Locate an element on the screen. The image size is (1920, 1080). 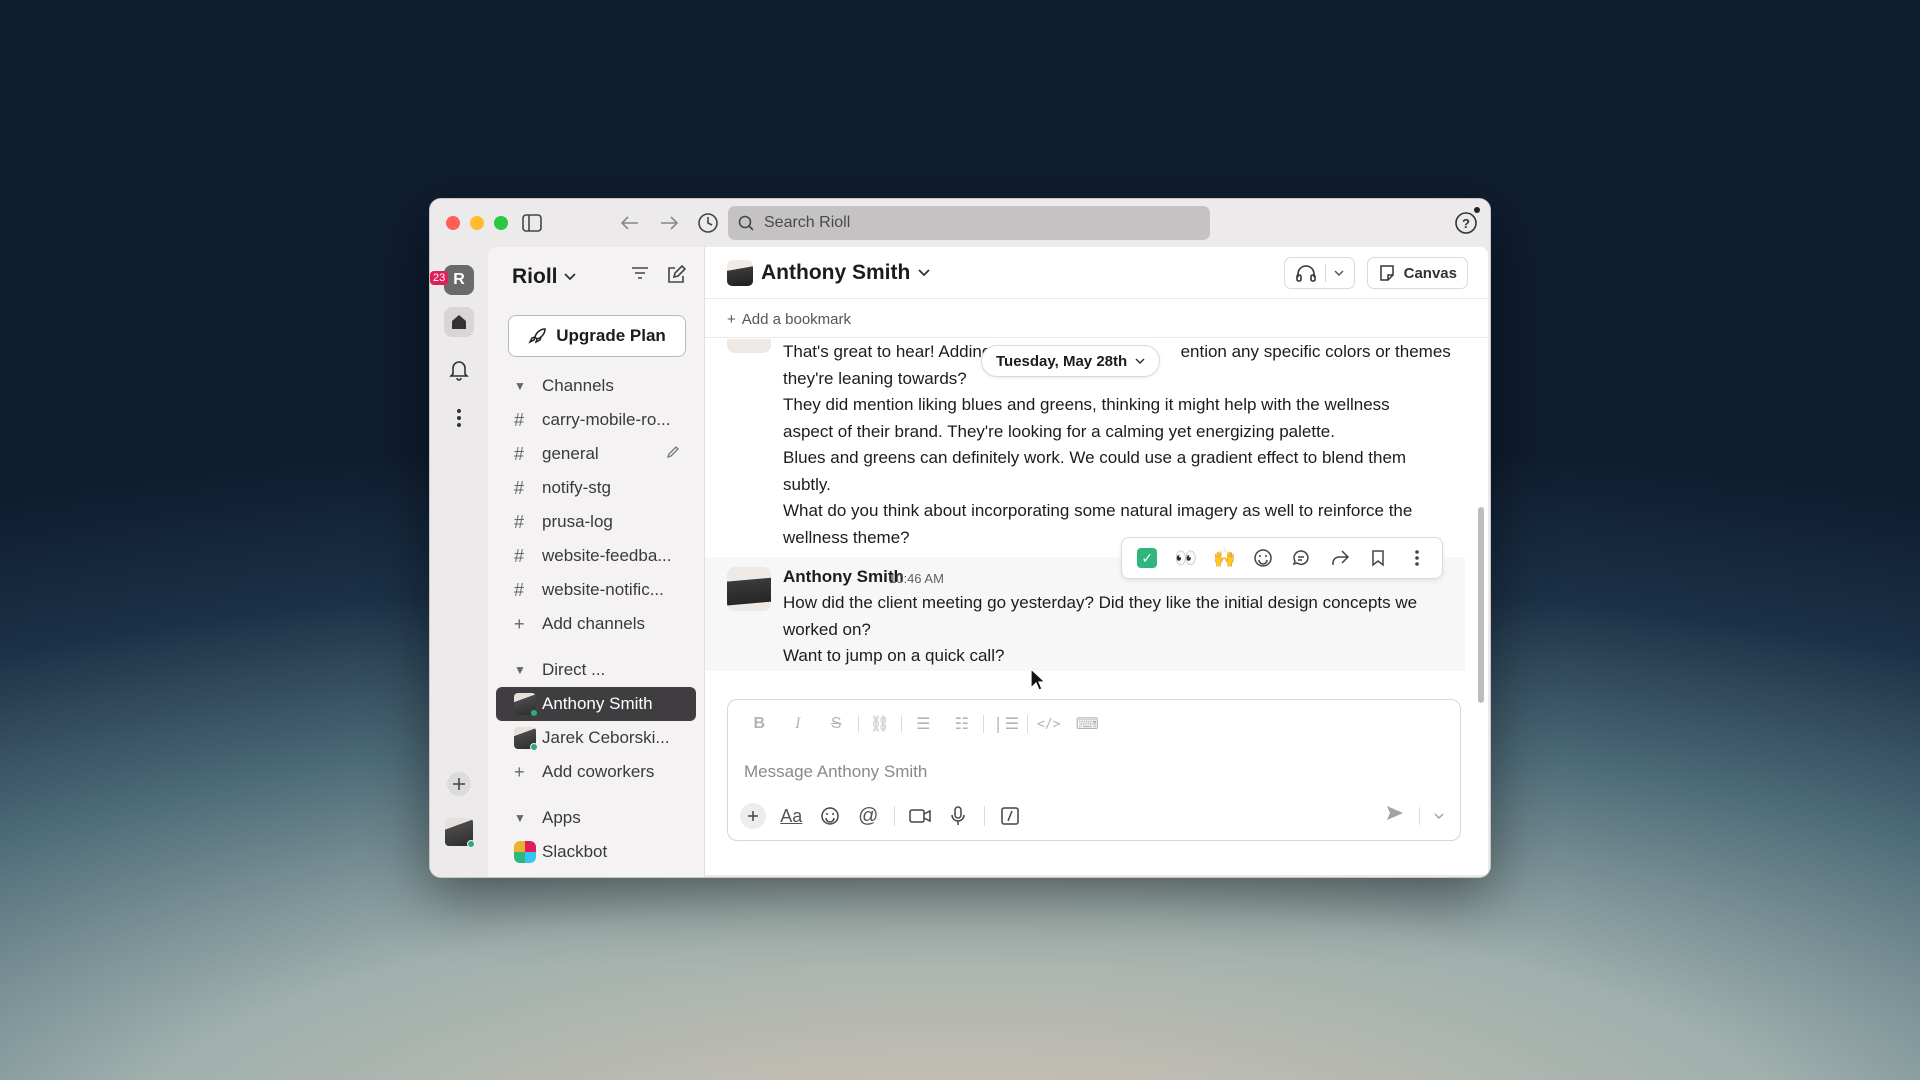
apps-section-toggle: ▼ Apps is located at coordinates (596, 818).